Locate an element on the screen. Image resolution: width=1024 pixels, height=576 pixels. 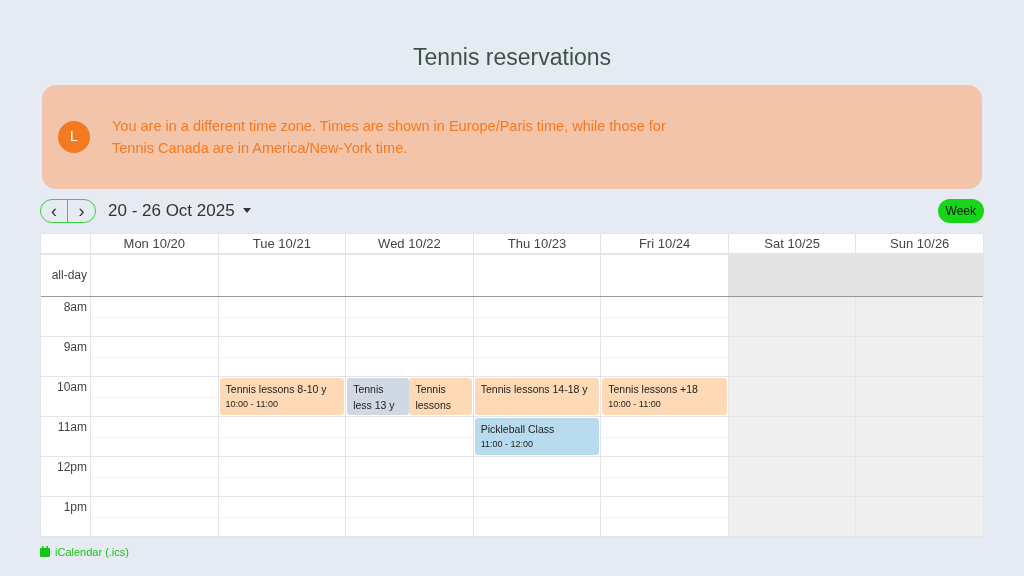
day-header: Wed 10/22 is located at coordinates (409, 243).